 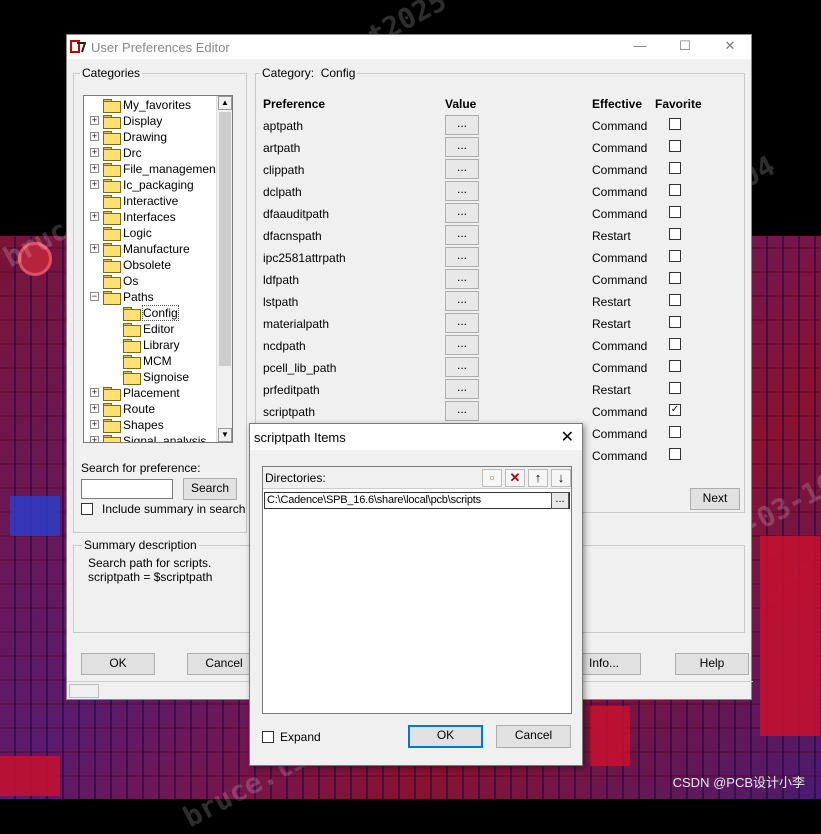 What do you see at coordinates (685, 46) in the screenshot?
I see `maximize-icon: ☐` at bounding box center [685, 46].